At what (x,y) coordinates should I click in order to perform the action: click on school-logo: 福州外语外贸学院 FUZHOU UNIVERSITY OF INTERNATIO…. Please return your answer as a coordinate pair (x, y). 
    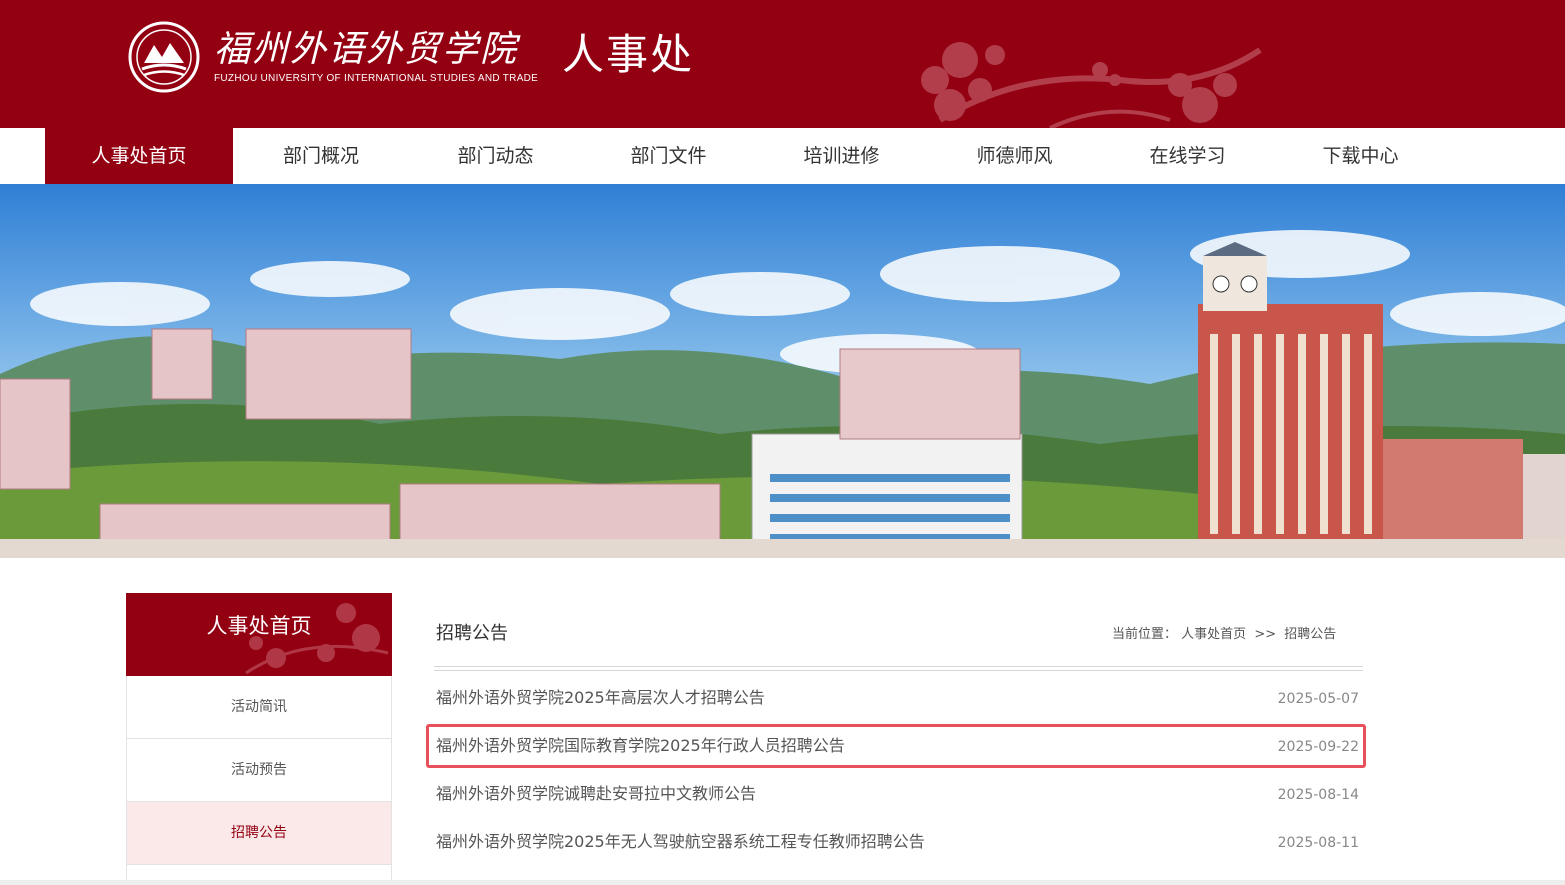
    Looking at the image, I should click on (333, 57).